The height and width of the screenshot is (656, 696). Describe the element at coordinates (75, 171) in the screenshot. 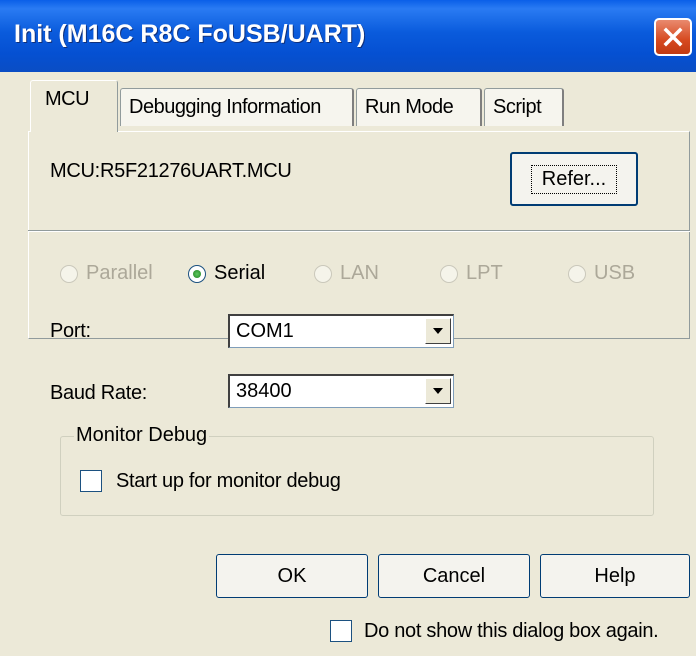

I see `mcu-label: MCU:` at that location.